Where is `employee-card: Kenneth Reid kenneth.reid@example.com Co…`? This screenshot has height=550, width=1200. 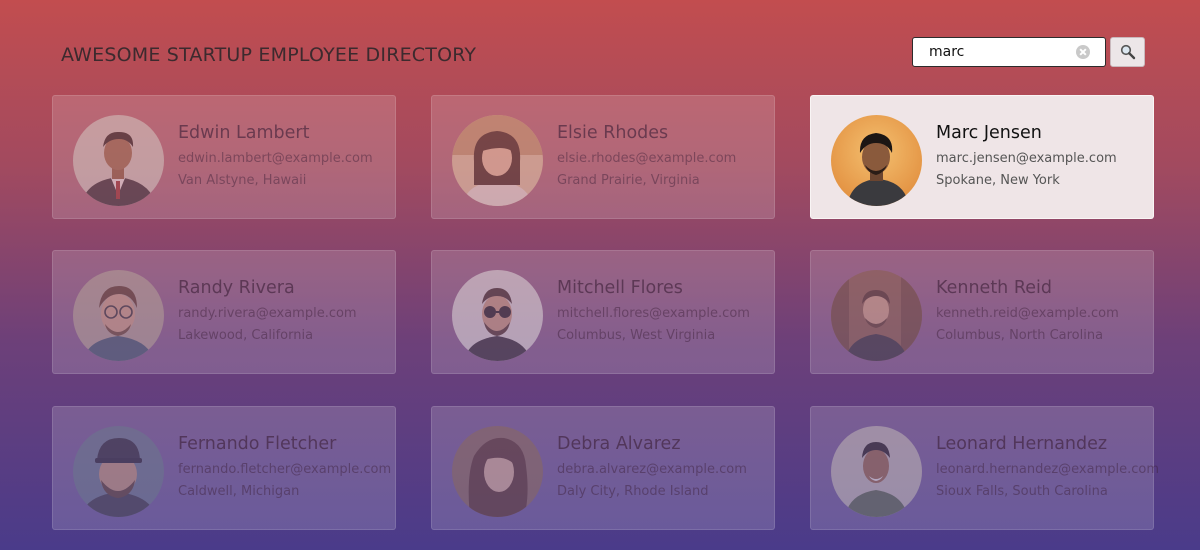 employee-card: Kenneth Reid kenneth.reid@example.com Co… is located at coordinates (982, 312).